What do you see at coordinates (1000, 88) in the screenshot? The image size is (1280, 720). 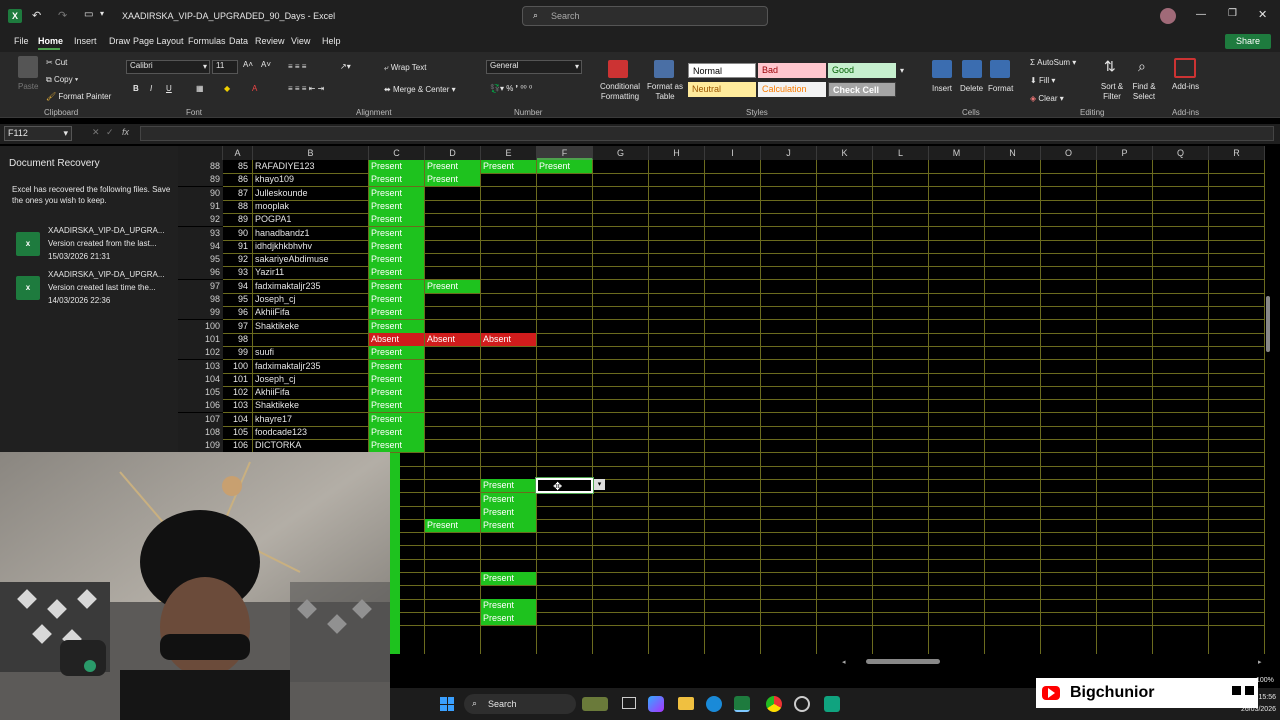 I see `format-cells-button: Format` at bounding box center [1000, 88].